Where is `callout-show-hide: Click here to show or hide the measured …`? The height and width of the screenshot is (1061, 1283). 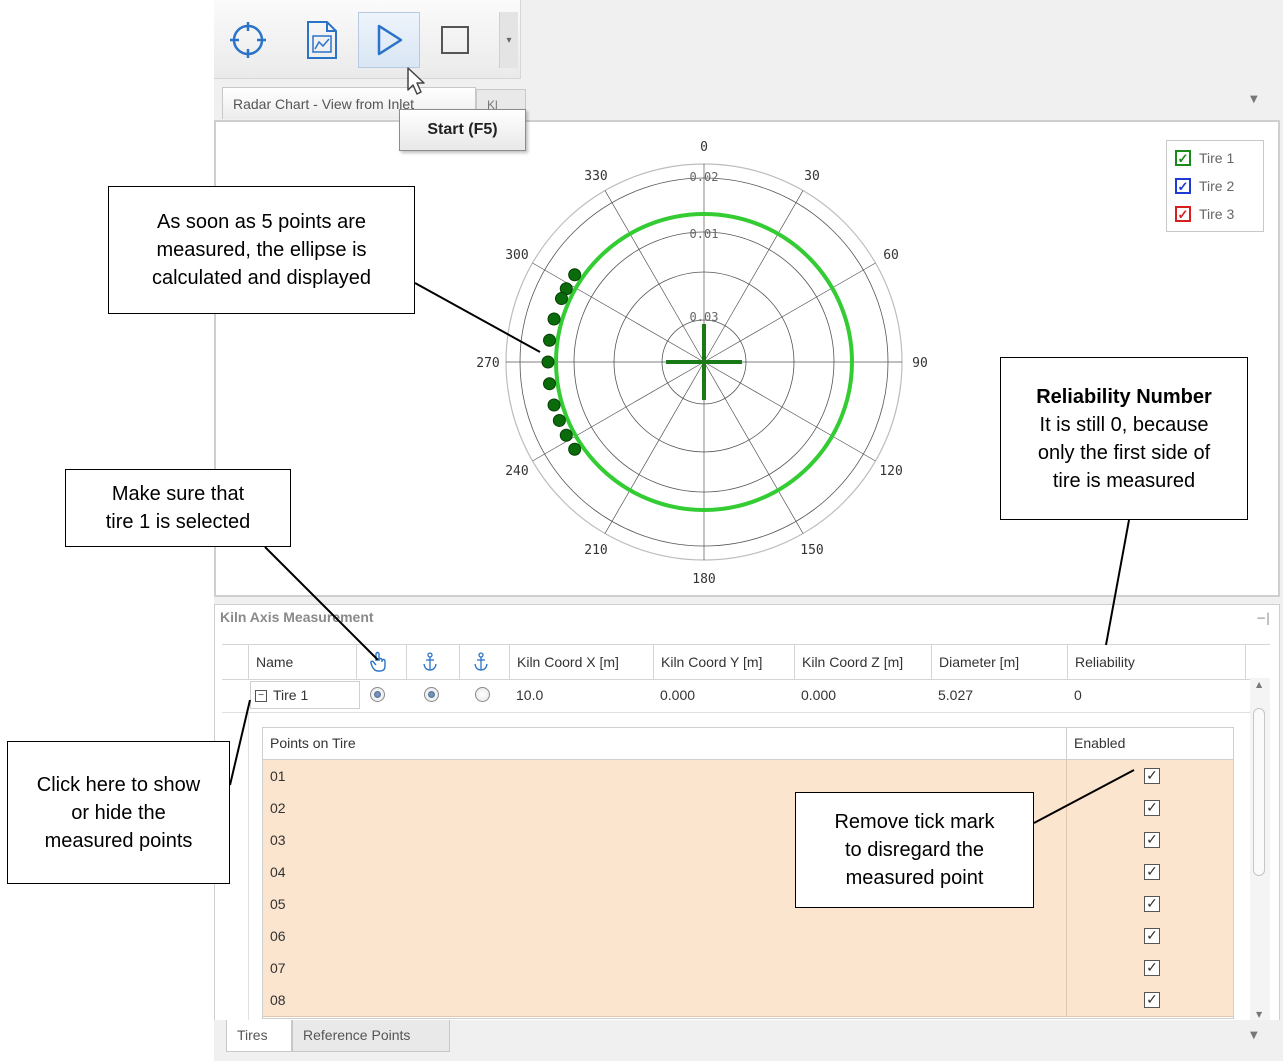 callout-show-hide: Click here to show or hide the measured … is located at coordinates (118, 812).